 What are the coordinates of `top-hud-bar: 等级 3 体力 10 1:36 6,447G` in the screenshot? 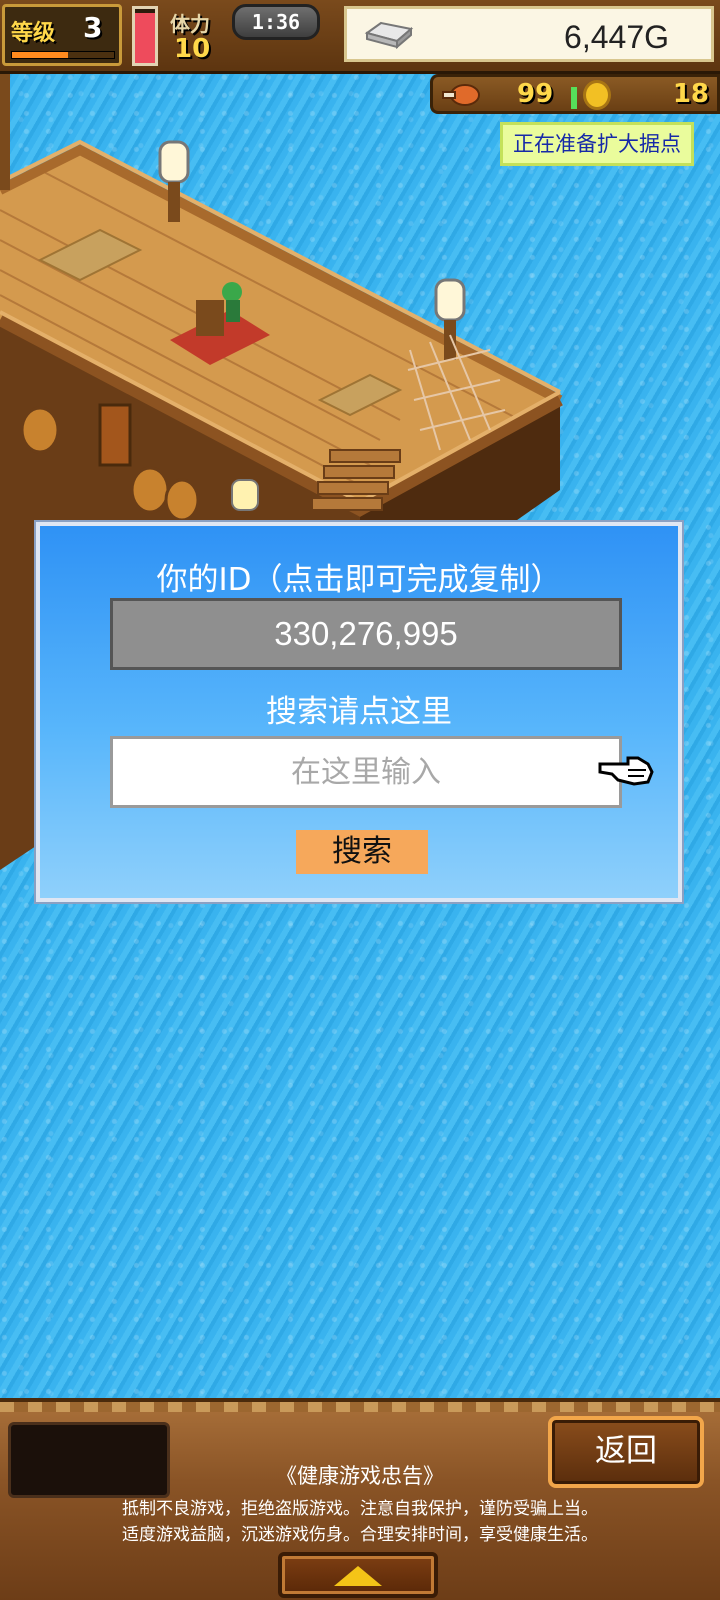 It's located at (360, 37).